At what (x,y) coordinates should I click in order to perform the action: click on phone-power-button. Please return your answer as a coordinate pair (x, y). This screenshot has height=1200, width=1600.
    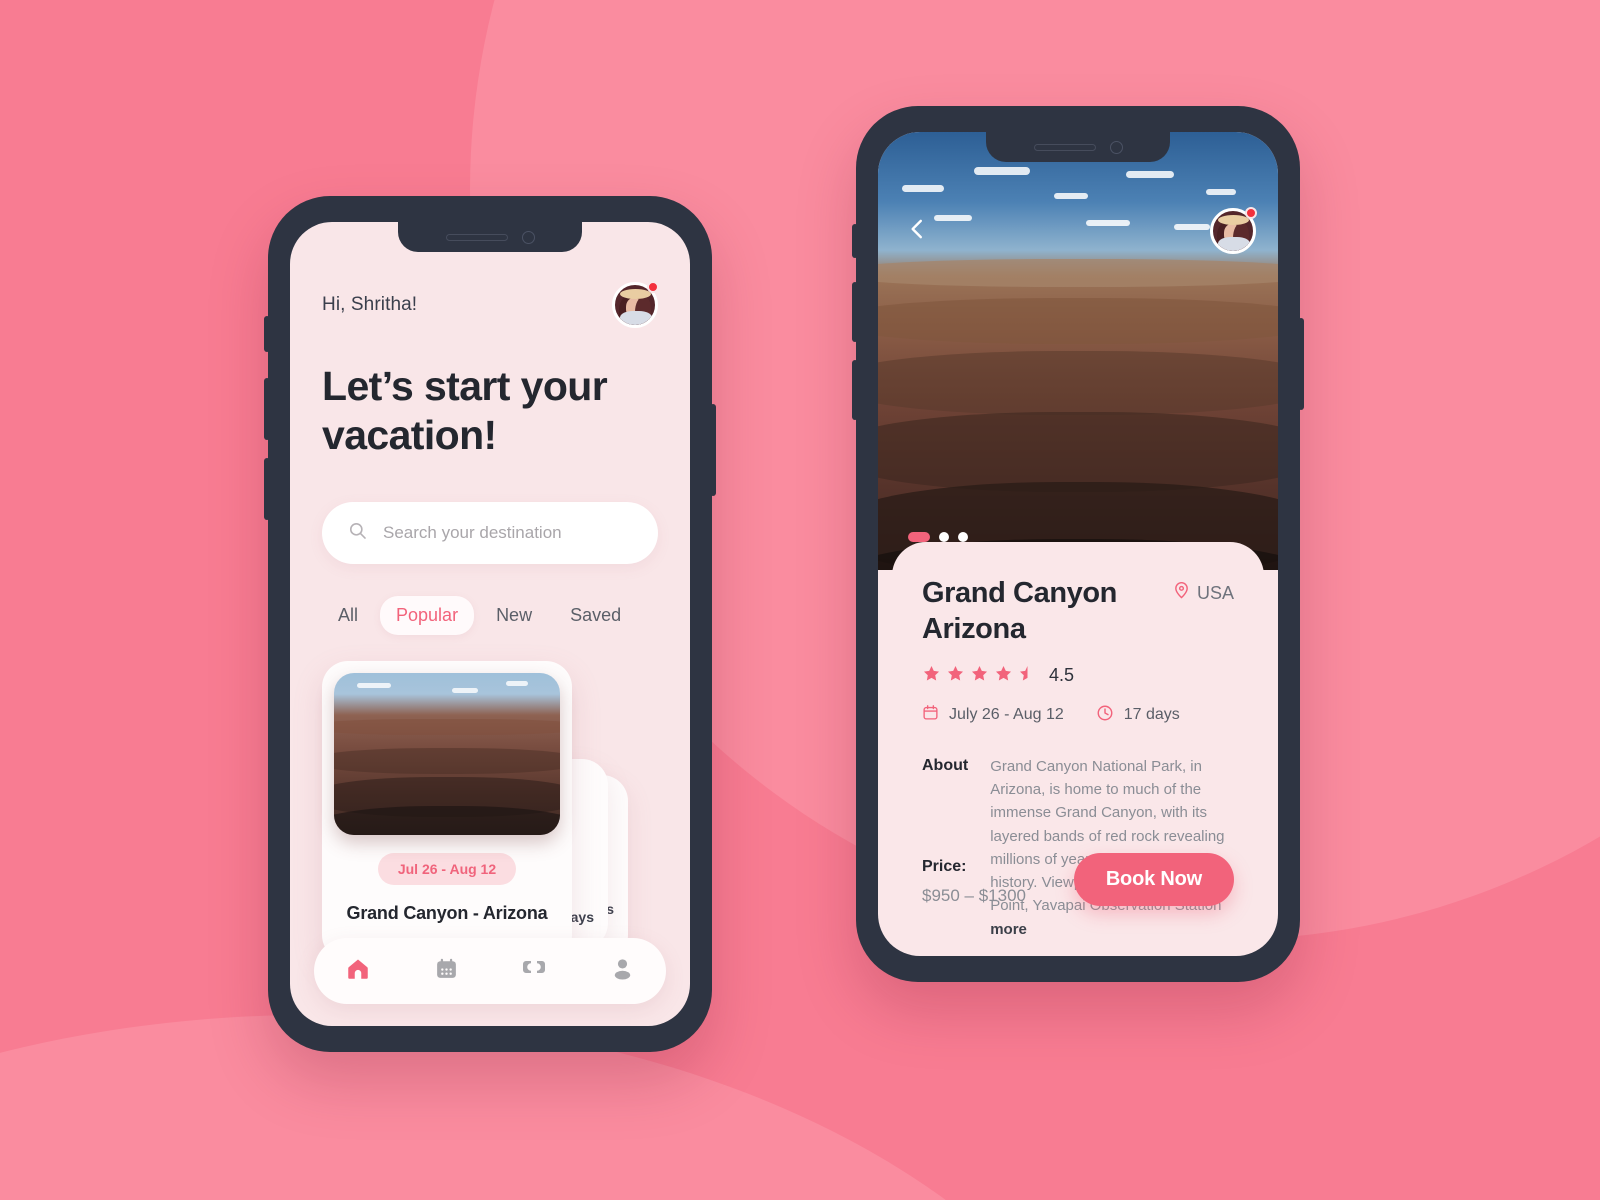
    Looking at the image, I should click on (713, 450).